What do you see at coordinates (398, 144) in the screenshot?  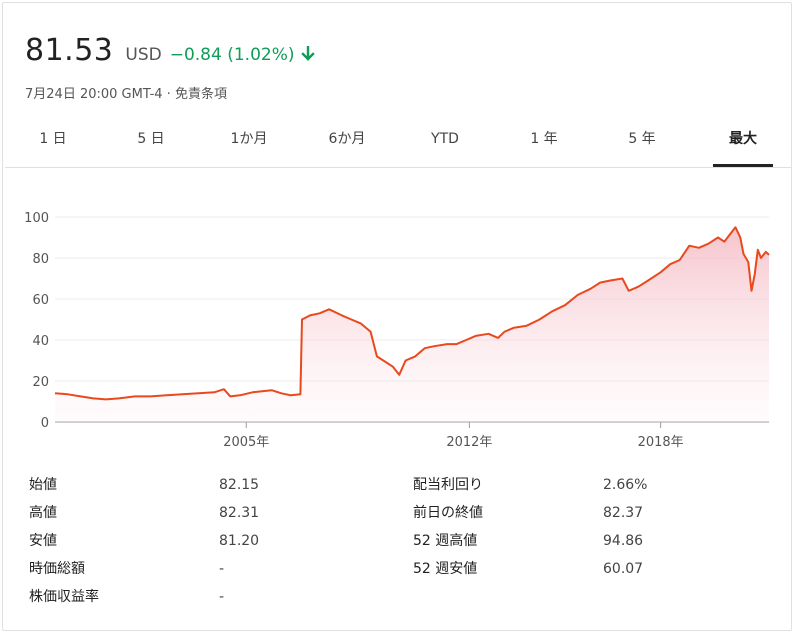 I see `range-tabs: 1 日 5 日 1か月 6か月 YTD 1 年 5 年 最大` at bounding box center [398, 144].